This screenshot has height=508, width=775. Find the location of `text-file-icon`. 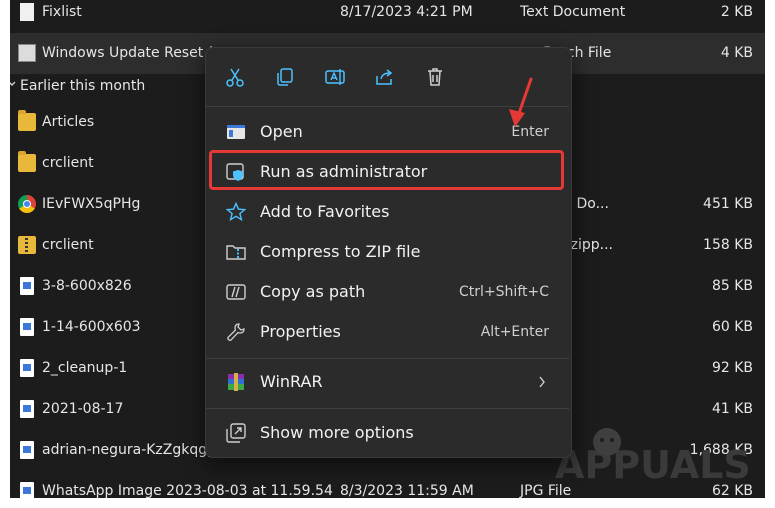

text-file-icon is located at coordinates (27, 12).